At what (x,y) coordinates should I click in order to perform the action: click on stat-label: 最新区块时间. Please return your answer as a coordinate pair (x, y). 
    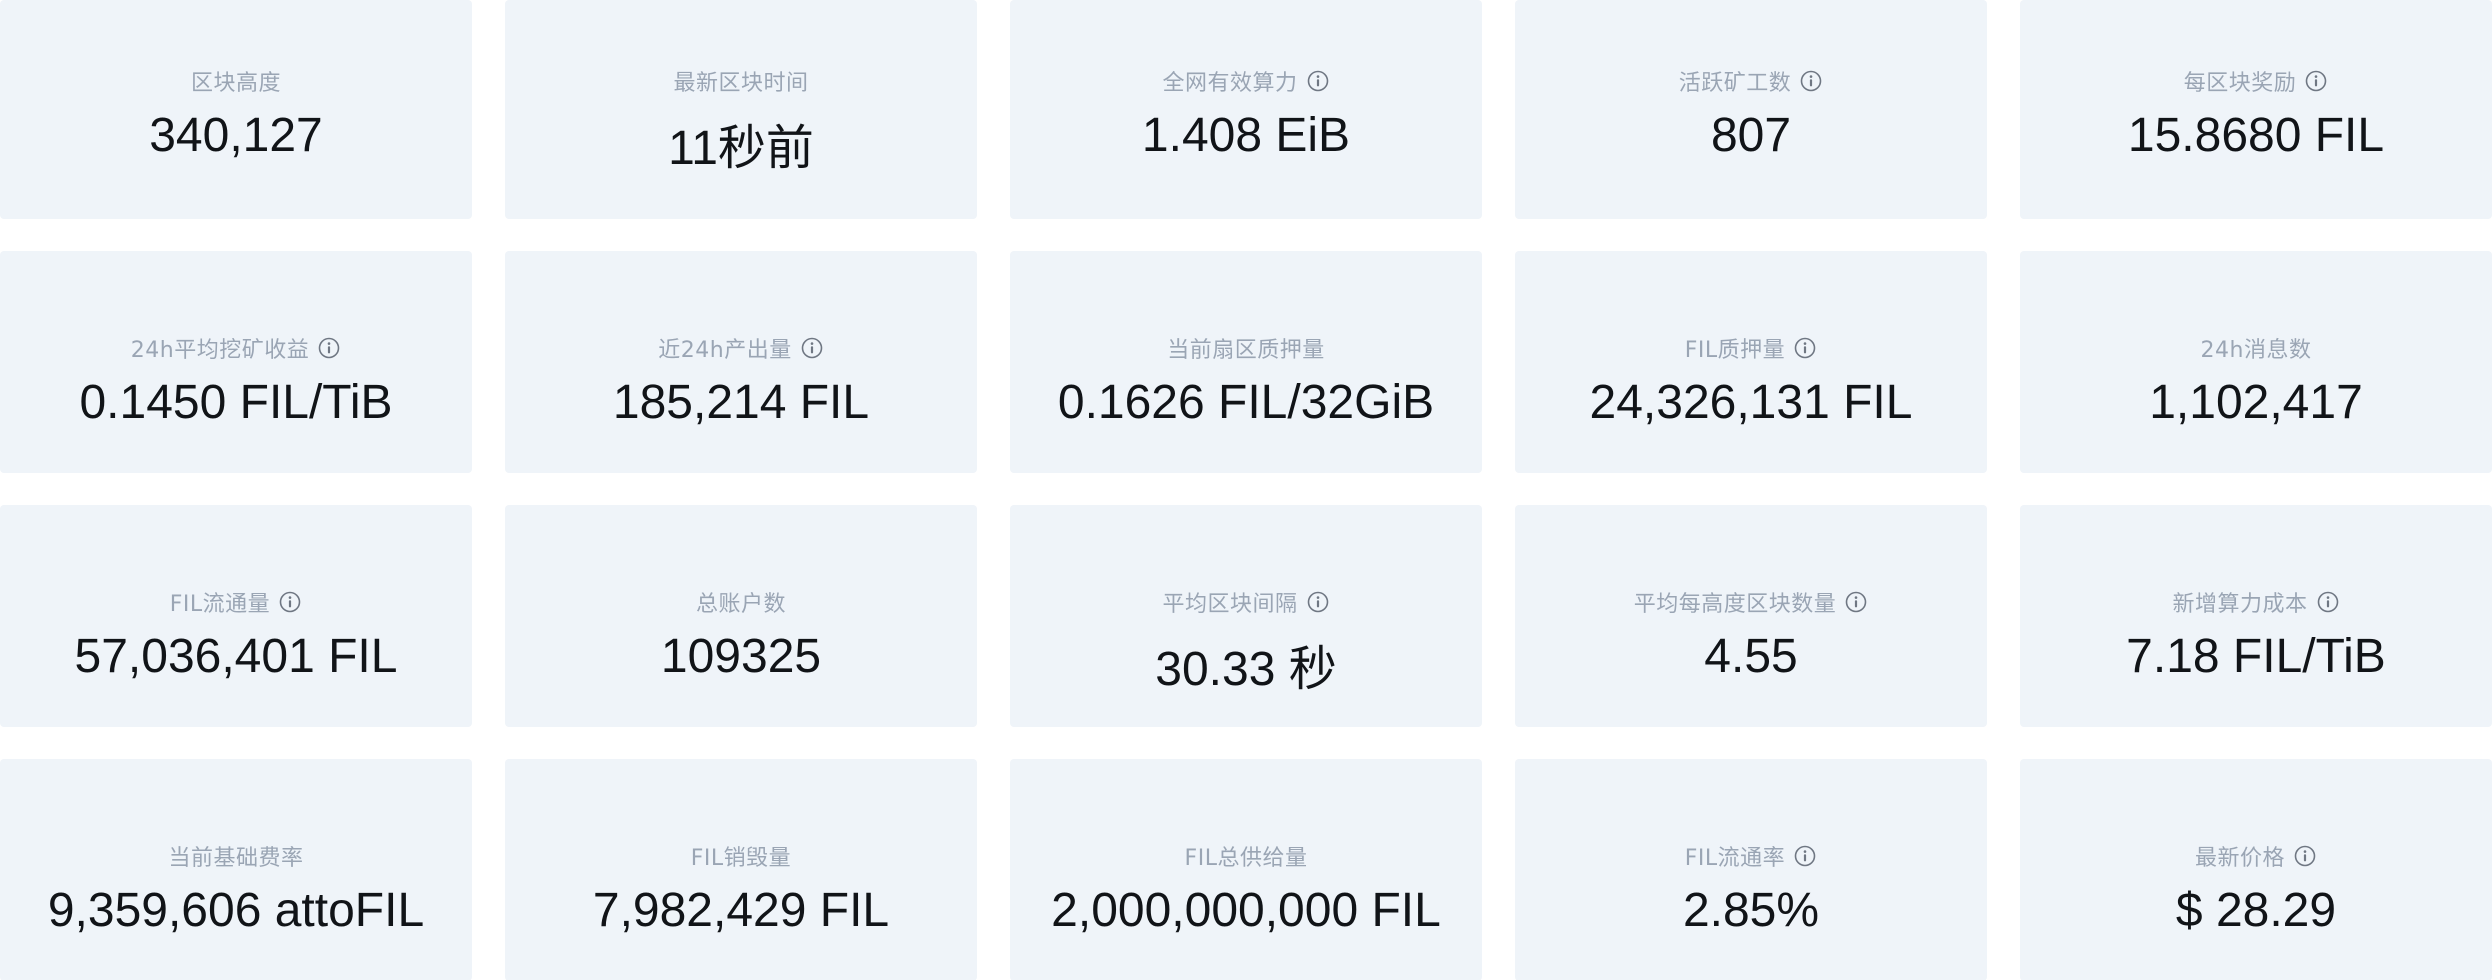
    Looking at the image, I should click on (741, 83).